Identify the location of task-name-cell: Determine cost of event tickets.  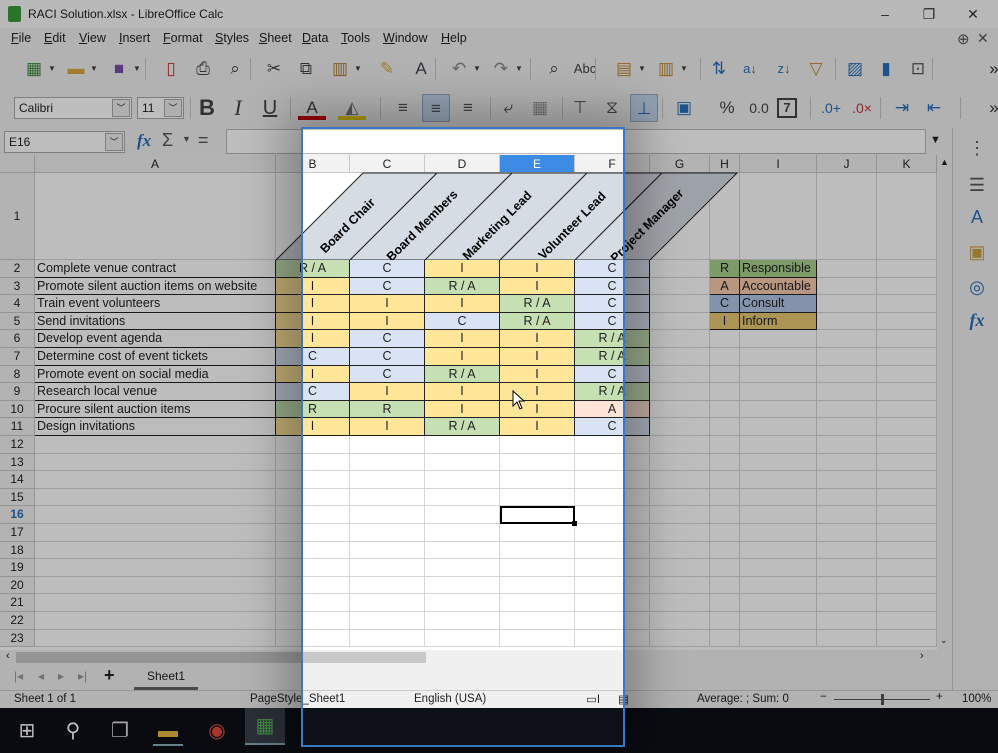
(155, 357).